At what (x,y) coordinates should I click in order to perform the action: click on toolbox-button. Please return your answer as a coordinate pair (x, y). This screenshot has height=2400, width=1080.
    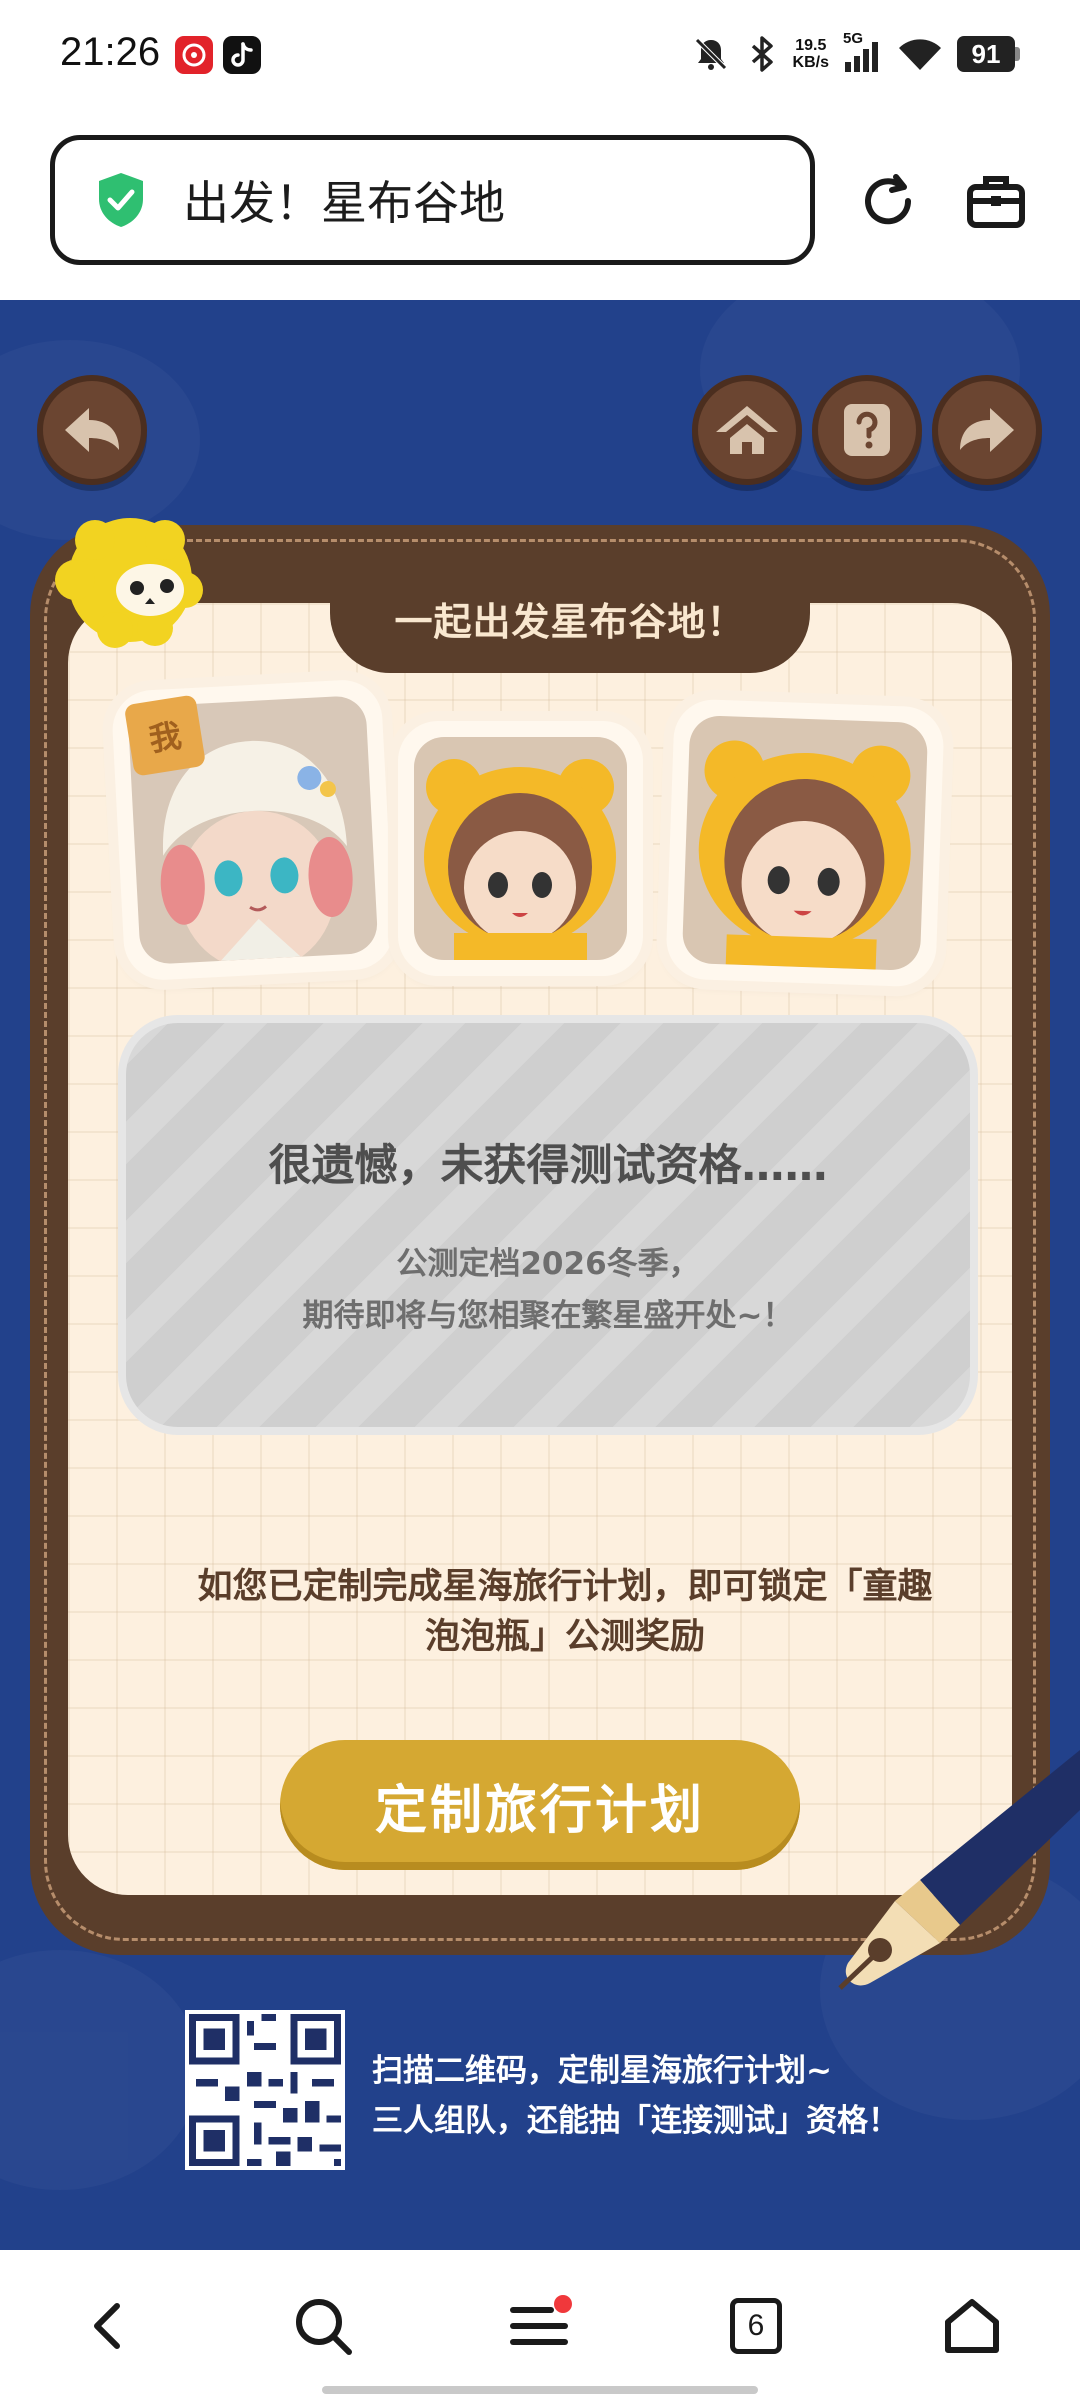
    Looking at the image, I should click on (996, 201).